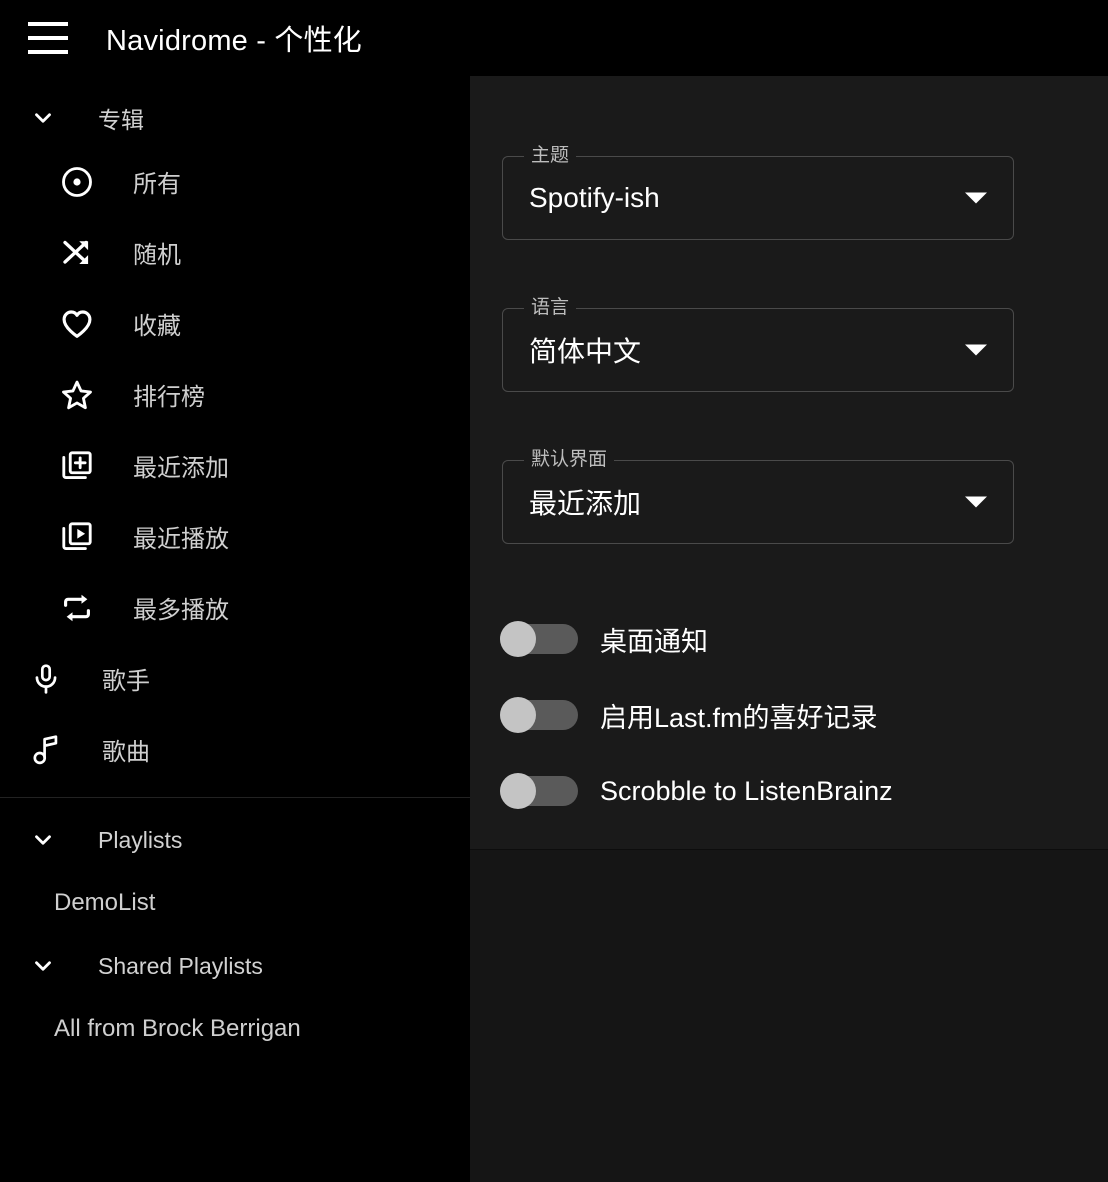 This screenshot has height=1182, width=1108. I want to click on desktop-notifications-toggle, so click(539, 639).